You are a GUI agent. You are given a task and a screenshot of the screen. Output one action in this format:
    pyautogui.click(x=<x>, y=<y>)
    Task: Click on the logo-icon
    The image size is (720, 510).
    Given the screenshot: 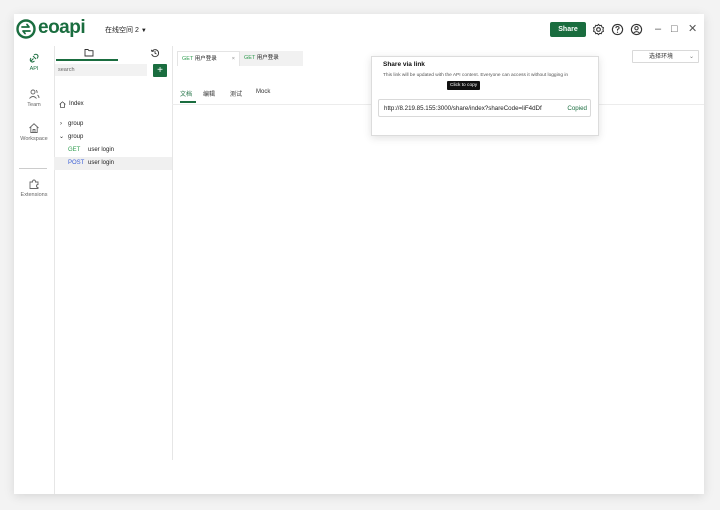 What is the action you would take?
    pyautogui.click(x=26, y=29)
    